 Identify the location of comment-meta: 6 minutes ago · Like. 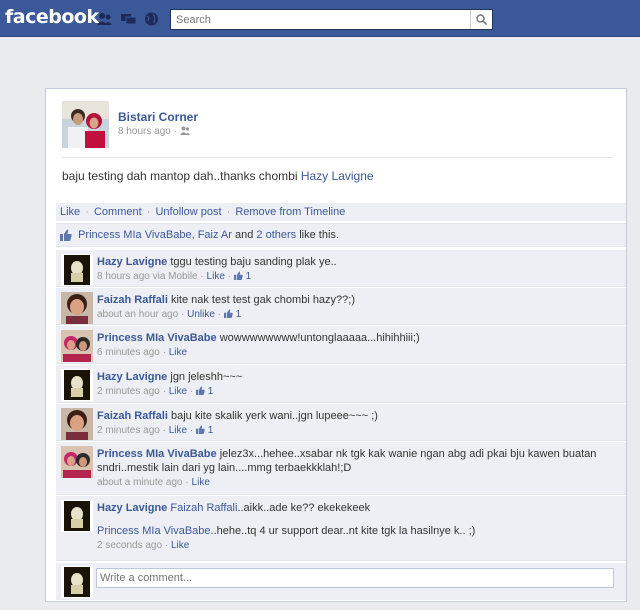
(354, 353).